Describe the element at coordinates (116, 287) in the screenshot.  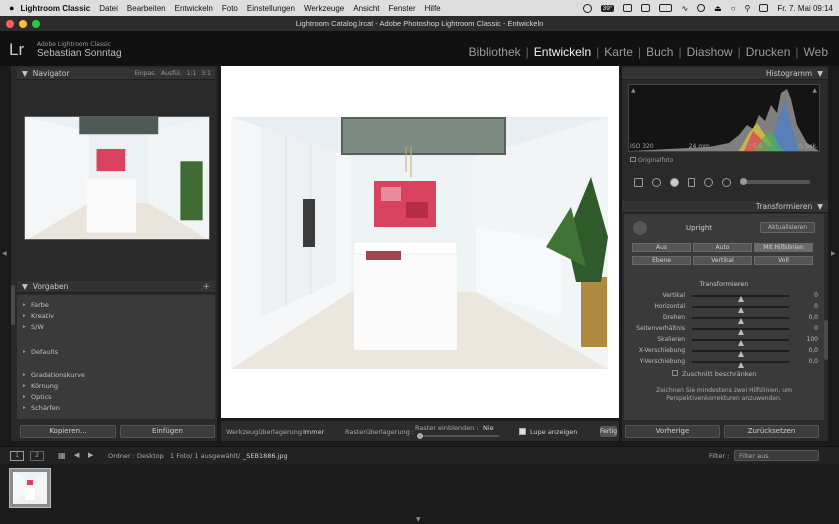
I see `presets-header: ▼ Vorgaben +` at that location.